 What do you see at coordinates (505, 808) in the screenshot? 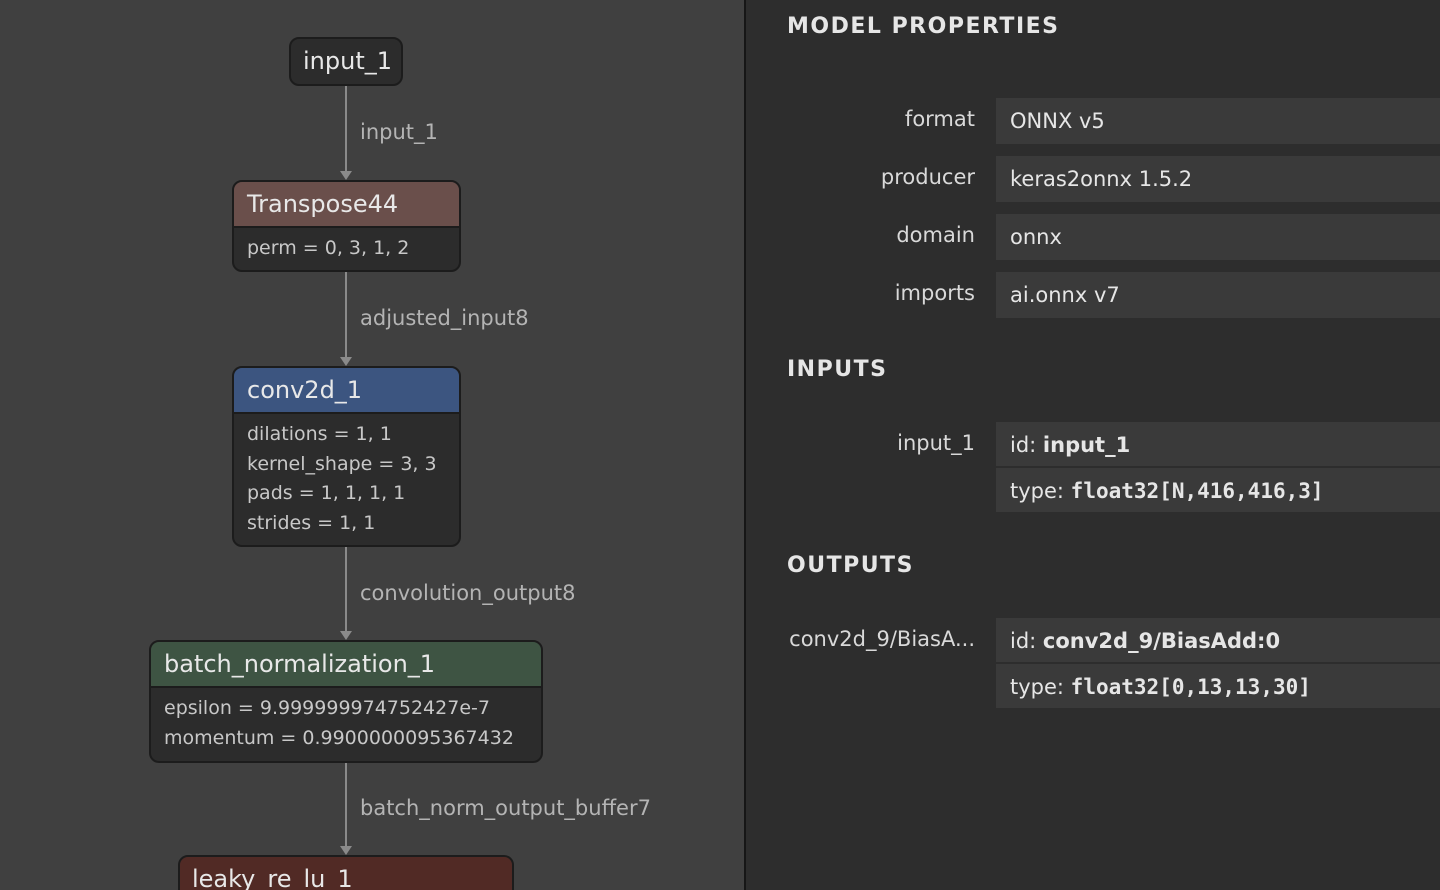
I see `edge-label: batch_norm_output_buffer7` at bounding box center [505, 808].